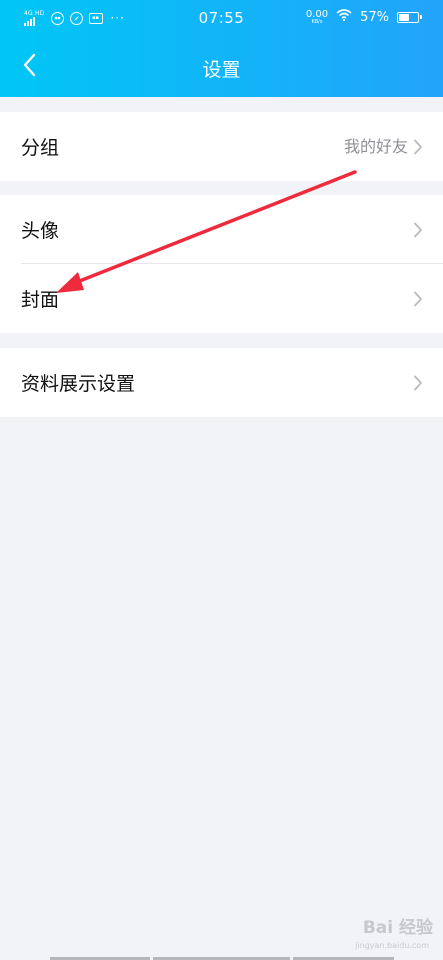 Image resolution: width=443 pixels, height=960 pixels. I want to click on row-label: 封面, so click(40, 300).